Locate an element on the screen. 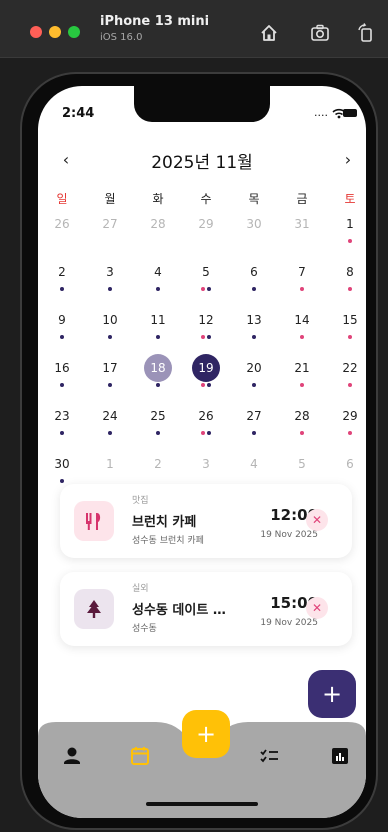  calendar-day: 2 is located at coordinates (62, 278).